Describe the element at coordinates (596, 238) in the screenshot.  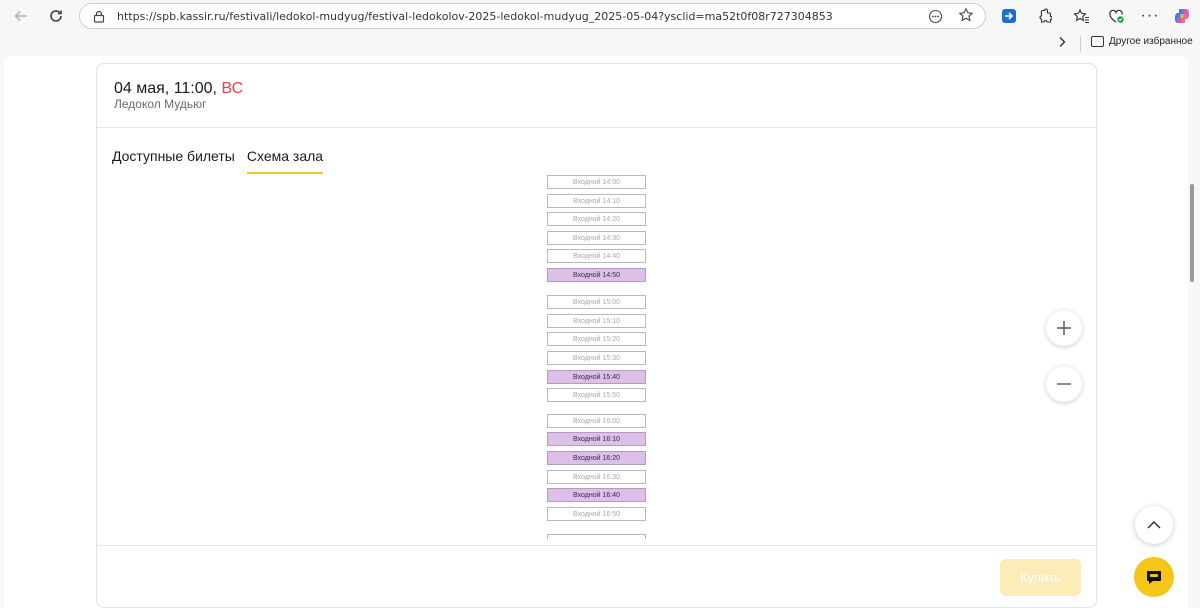
I see `seat-slot-unavailable: Входной 14:30` at that location.